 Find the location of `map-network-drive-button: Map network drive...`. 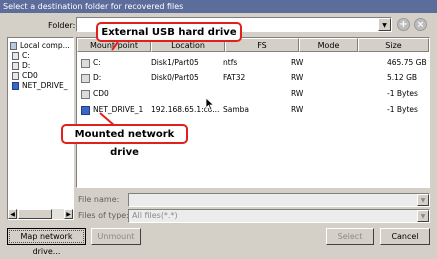

map-network-drive-button: Map network drive... is located at coordinates (46, 242).